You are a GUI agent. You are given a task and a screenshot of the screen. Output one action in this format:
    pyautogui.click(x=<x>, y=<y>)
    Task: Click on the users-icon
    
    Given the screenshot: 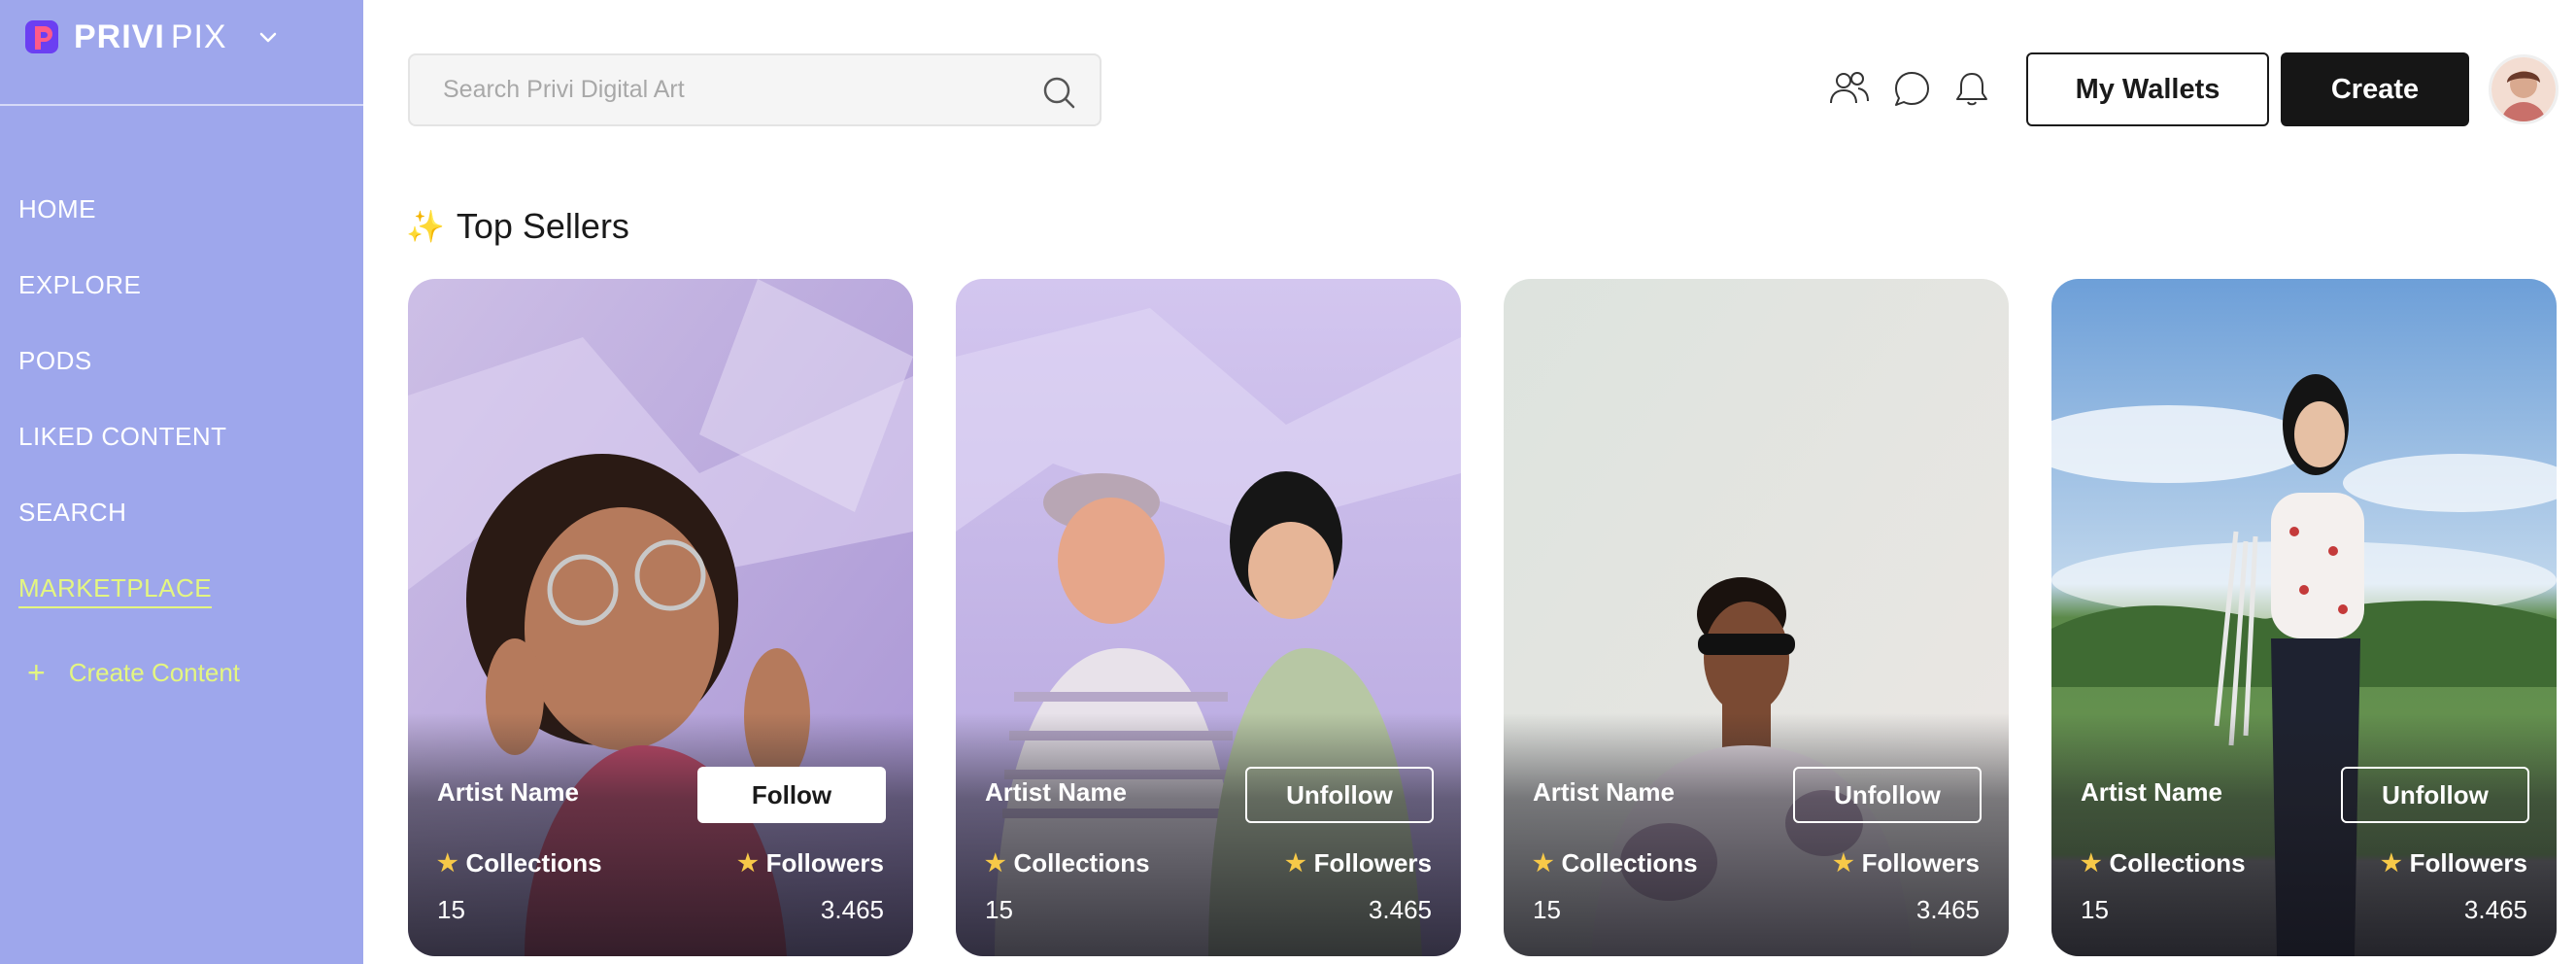 What is the action you would take?
    pyautogui.click(x=1849, y=89)
    